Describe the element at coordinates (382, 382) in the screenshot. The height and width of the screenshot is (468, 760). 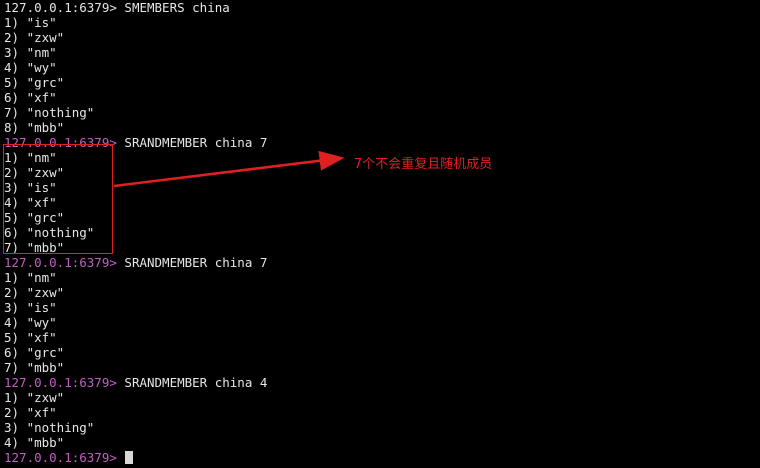
I see `prompt-line: 127.0.0.1:6379> SRANDMEMBER china 4` at that location.